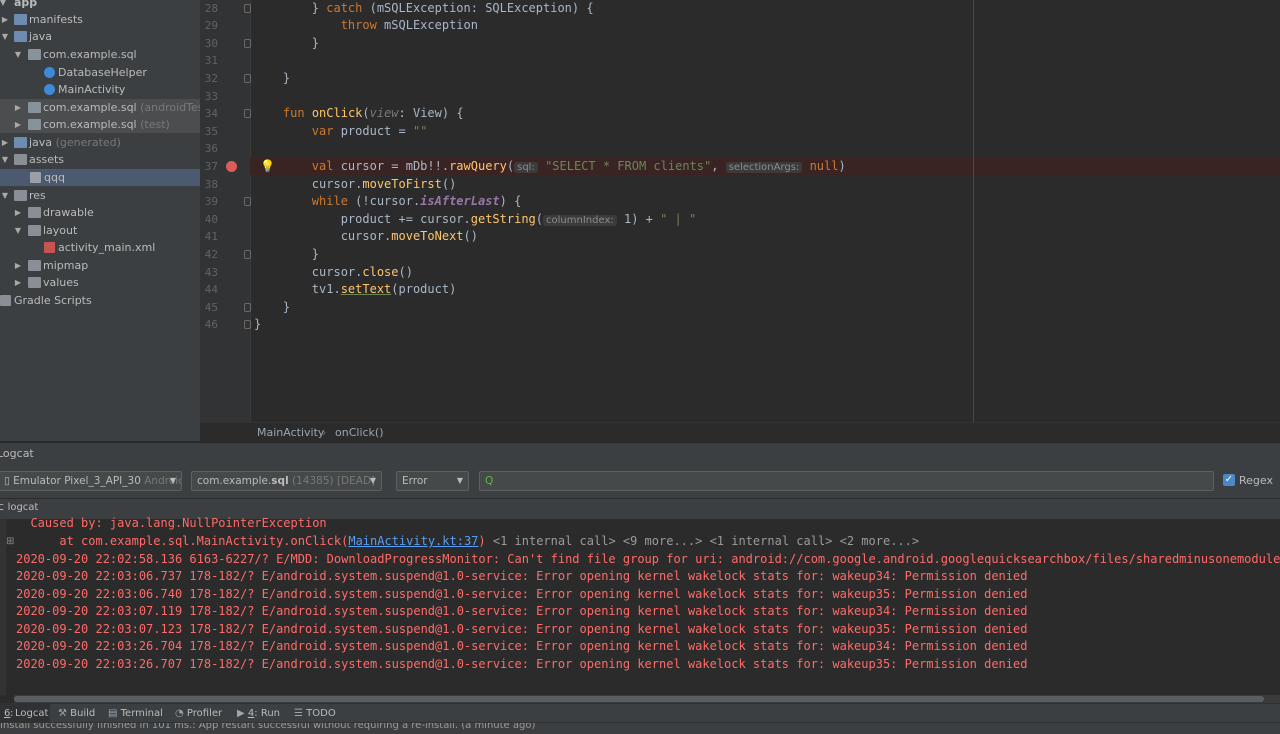 This screenshot has width=1280, height=734. What do you see at coordinates (100, 159) in the screenshot?
I see `tree-item-assets: ▼ assets` at bounding box center [100, 159].